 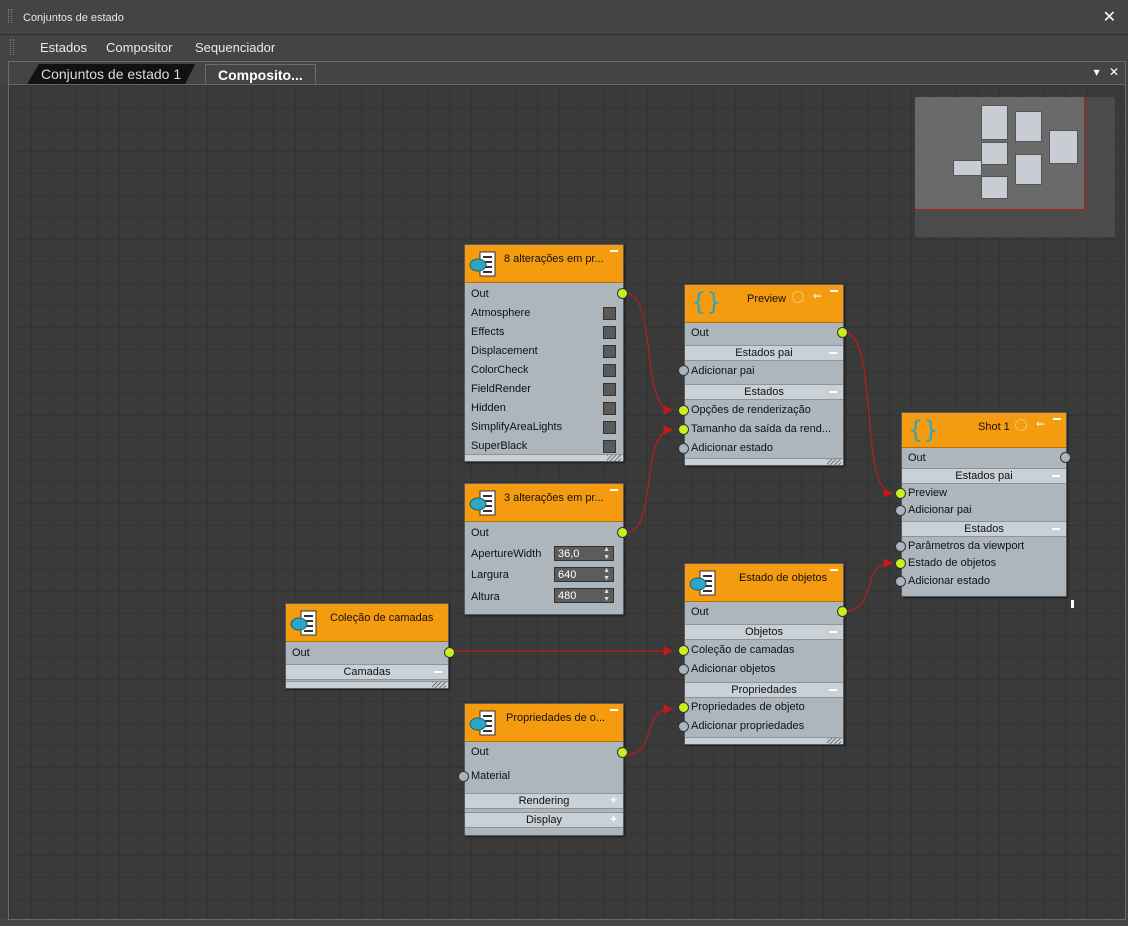 What do you see at coordinates (111, 74) in the screenshot?
I see `tab-state-sets-1: Conjuntos de estado 1` at bounding box center [111, 74].